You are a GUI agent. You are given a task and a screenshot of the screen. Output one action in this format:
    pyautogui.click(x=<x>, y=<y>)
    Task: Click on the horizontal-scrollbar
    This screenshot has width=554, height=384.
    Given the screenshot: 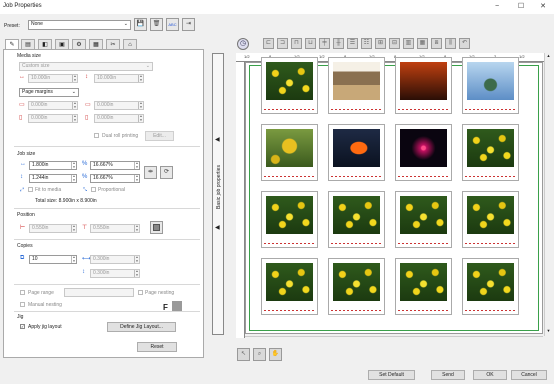 What is the action you would take?
    pyautogui.click(x=394, y=339)
    